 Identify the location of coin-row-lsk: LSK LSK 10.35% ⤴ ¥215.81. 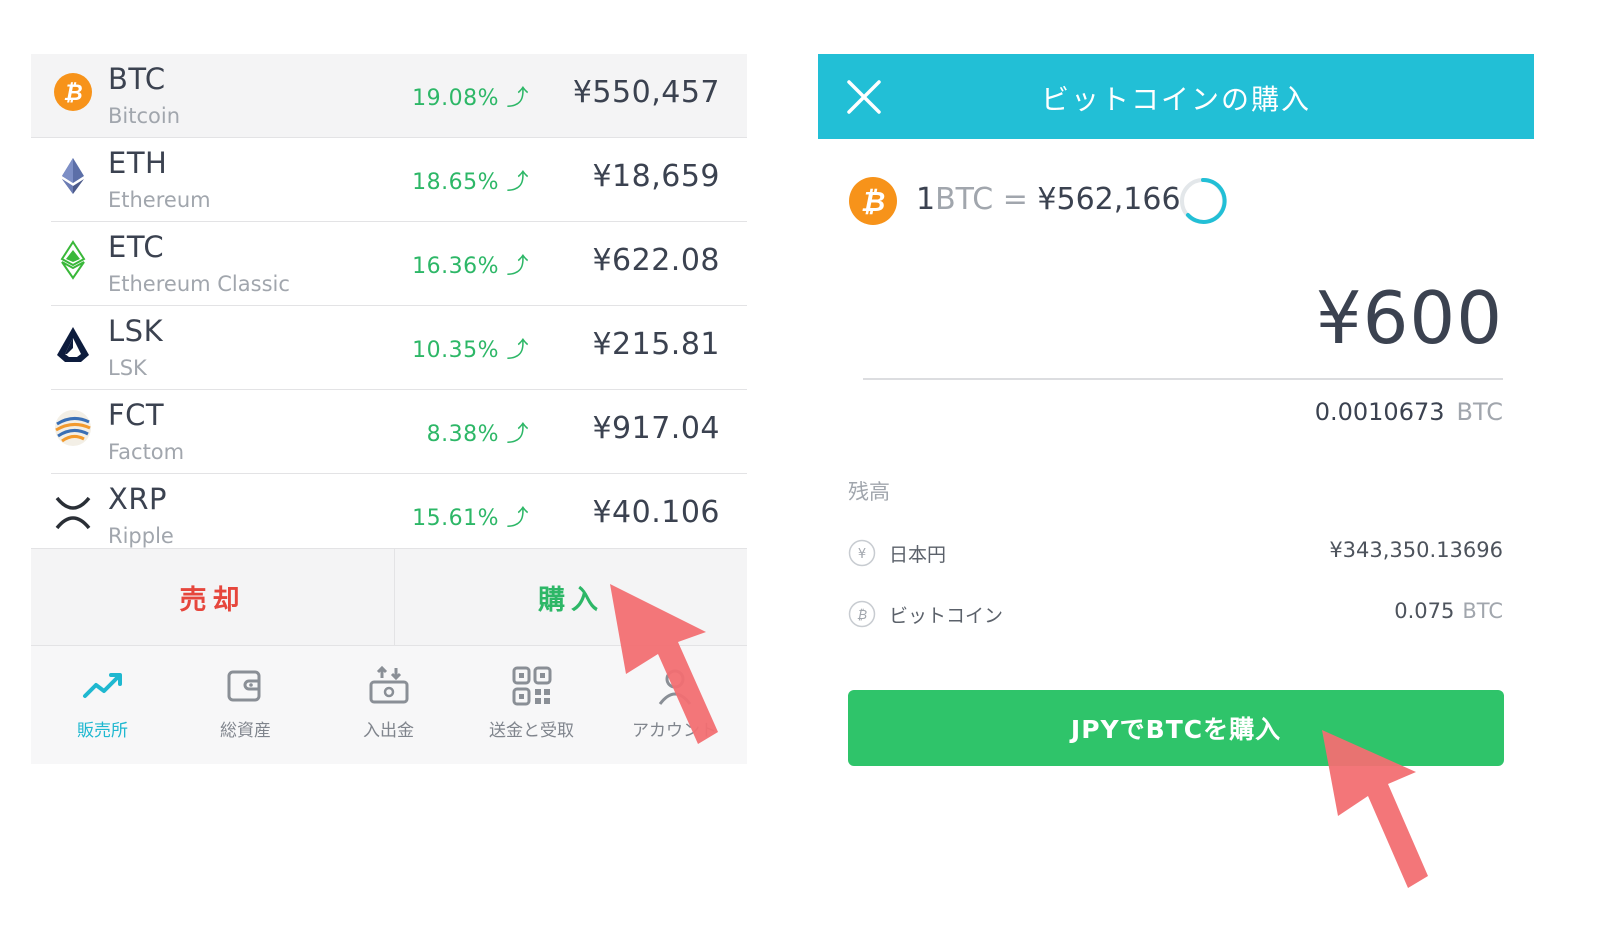
(389, 348).